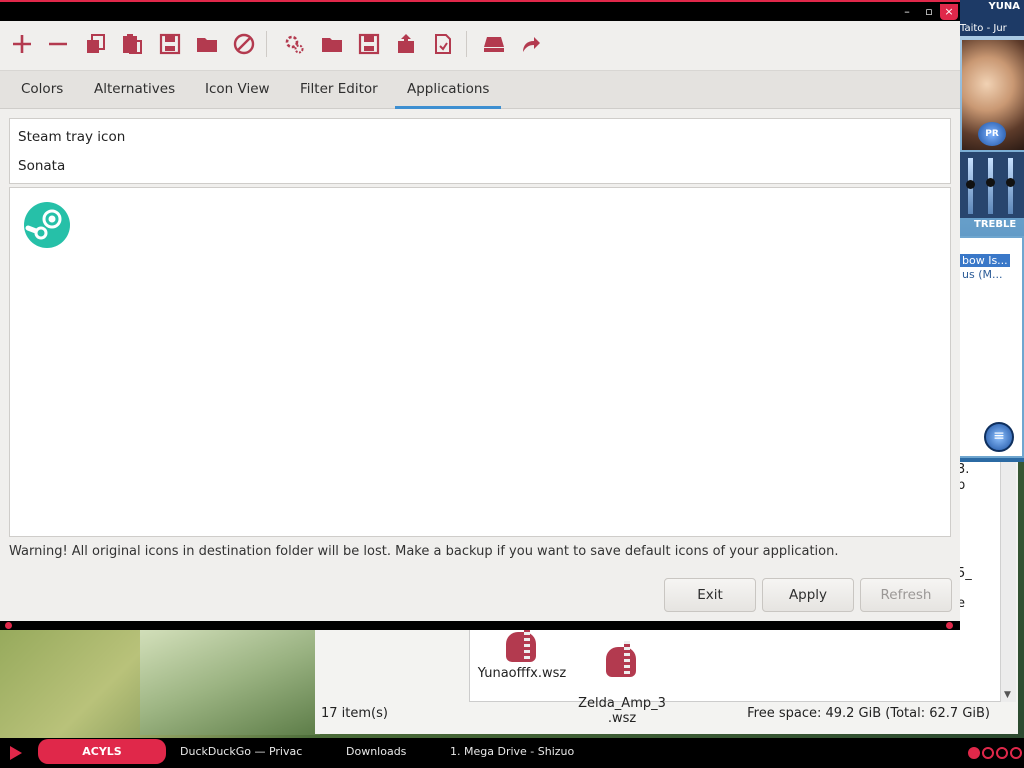 The width and height of the screenshot is (1024, 768). What do you see at coordinates (995, 224) in the screenshot?
I see `player-treble-label: TREBLE` at bounding box center [995, 224].